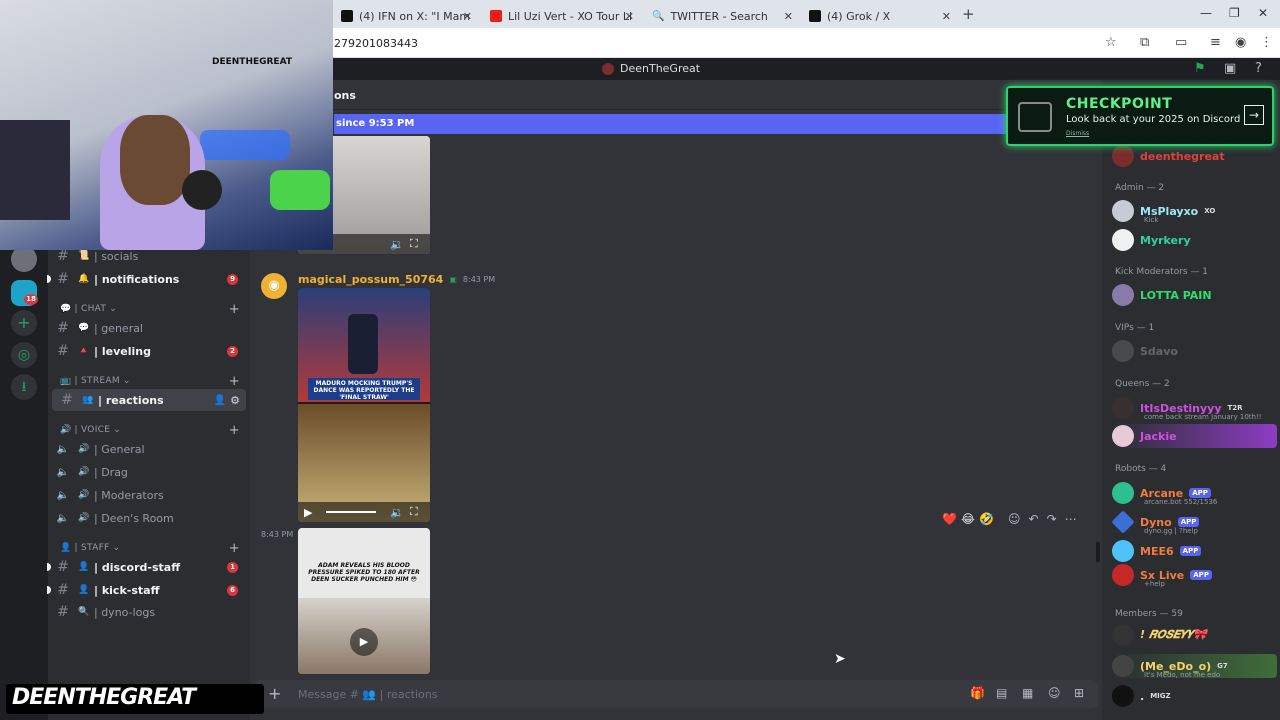 The image size is (1280, 720). I want to click on browser-tab: (4) IFN on X: "I Mams Taylor is ✕, so click(405, 16).